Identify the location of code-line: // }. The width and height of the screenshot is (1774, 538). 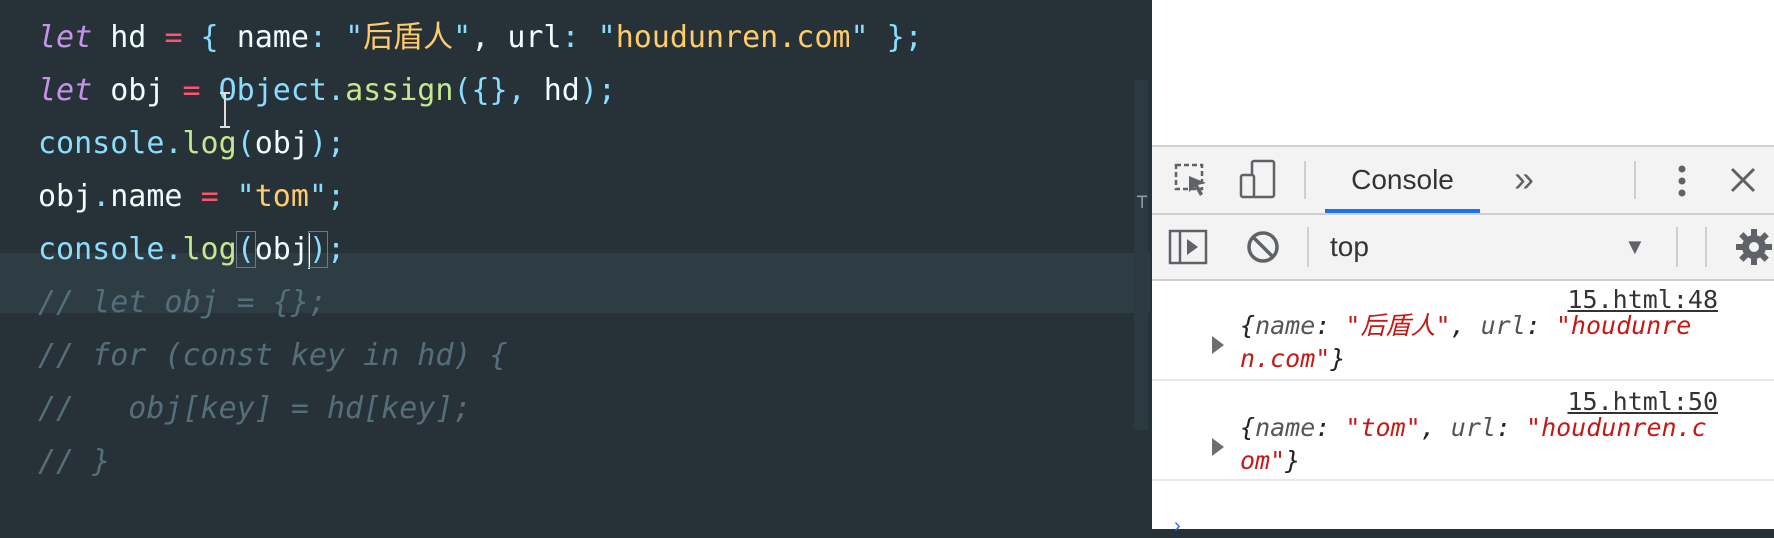
(74, 462).